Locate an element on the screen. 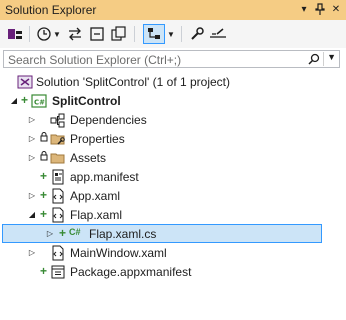 This screenshot has width=346, height=320. tree-item-solution: Solution 'SplitControl' (1 of 1 project) is located at coordinates (173, 81).